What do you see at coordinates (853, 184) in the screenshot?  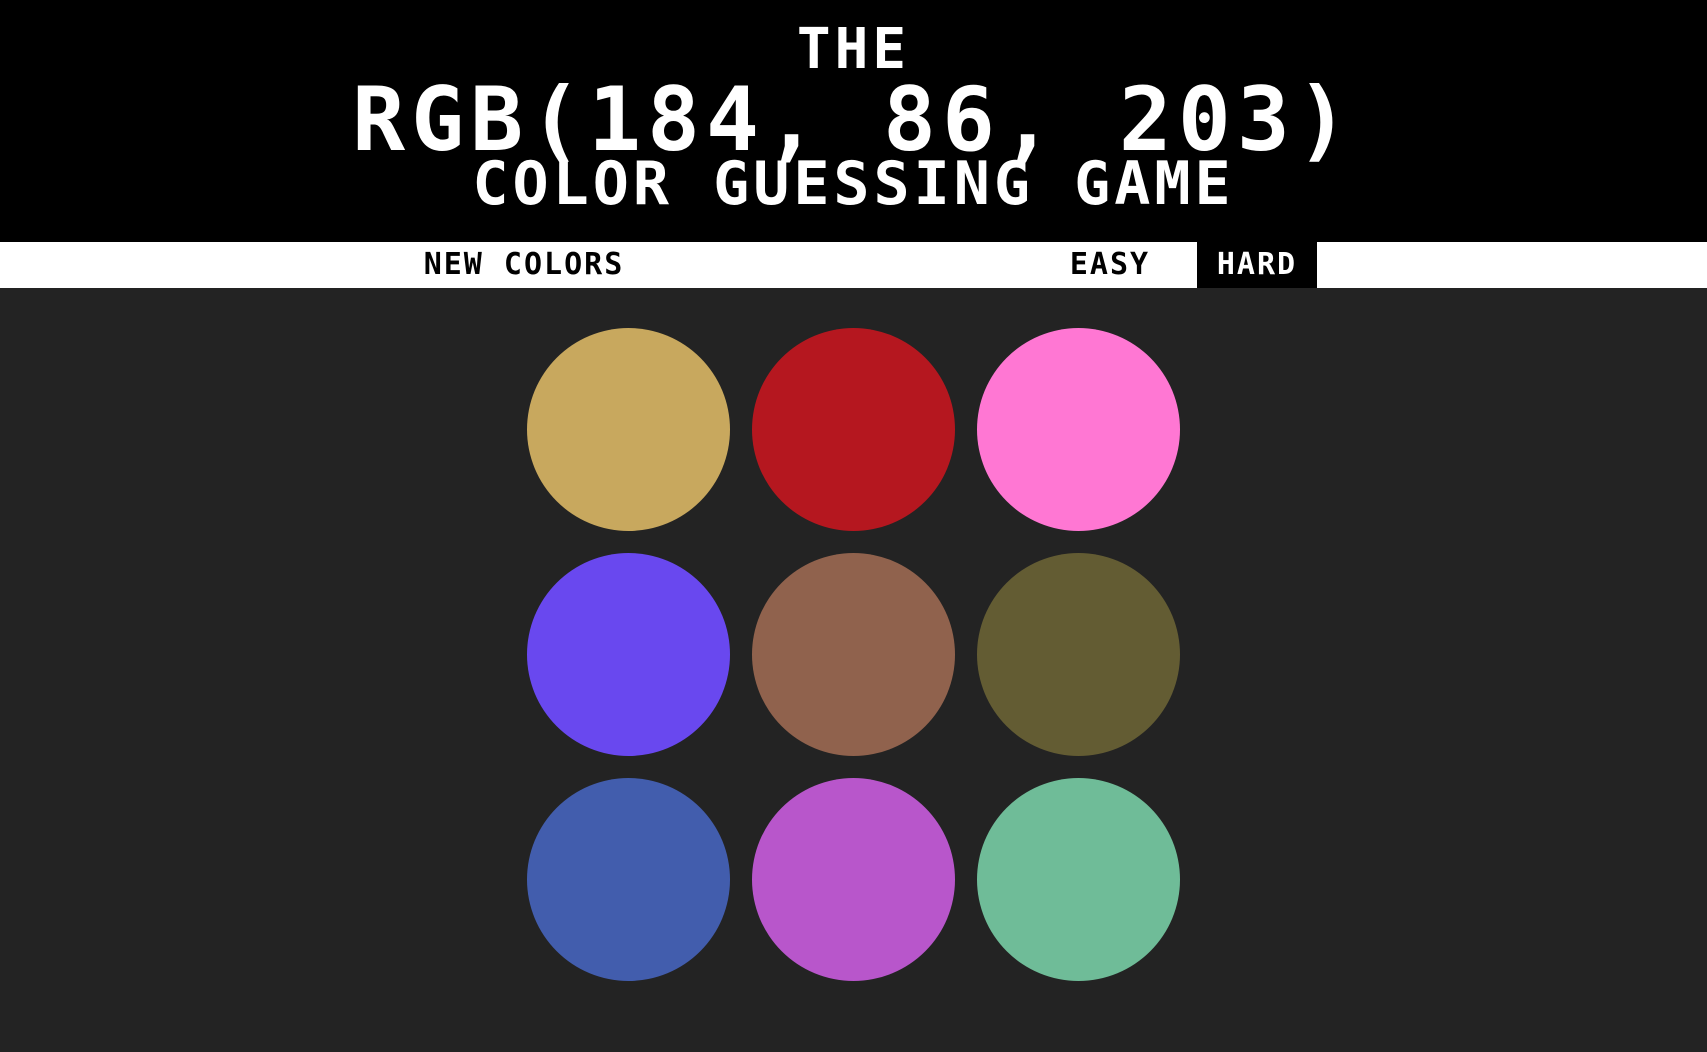 I see `title-subtitle: COLOR GUESSING GAME` at bounding box center [853, 184].